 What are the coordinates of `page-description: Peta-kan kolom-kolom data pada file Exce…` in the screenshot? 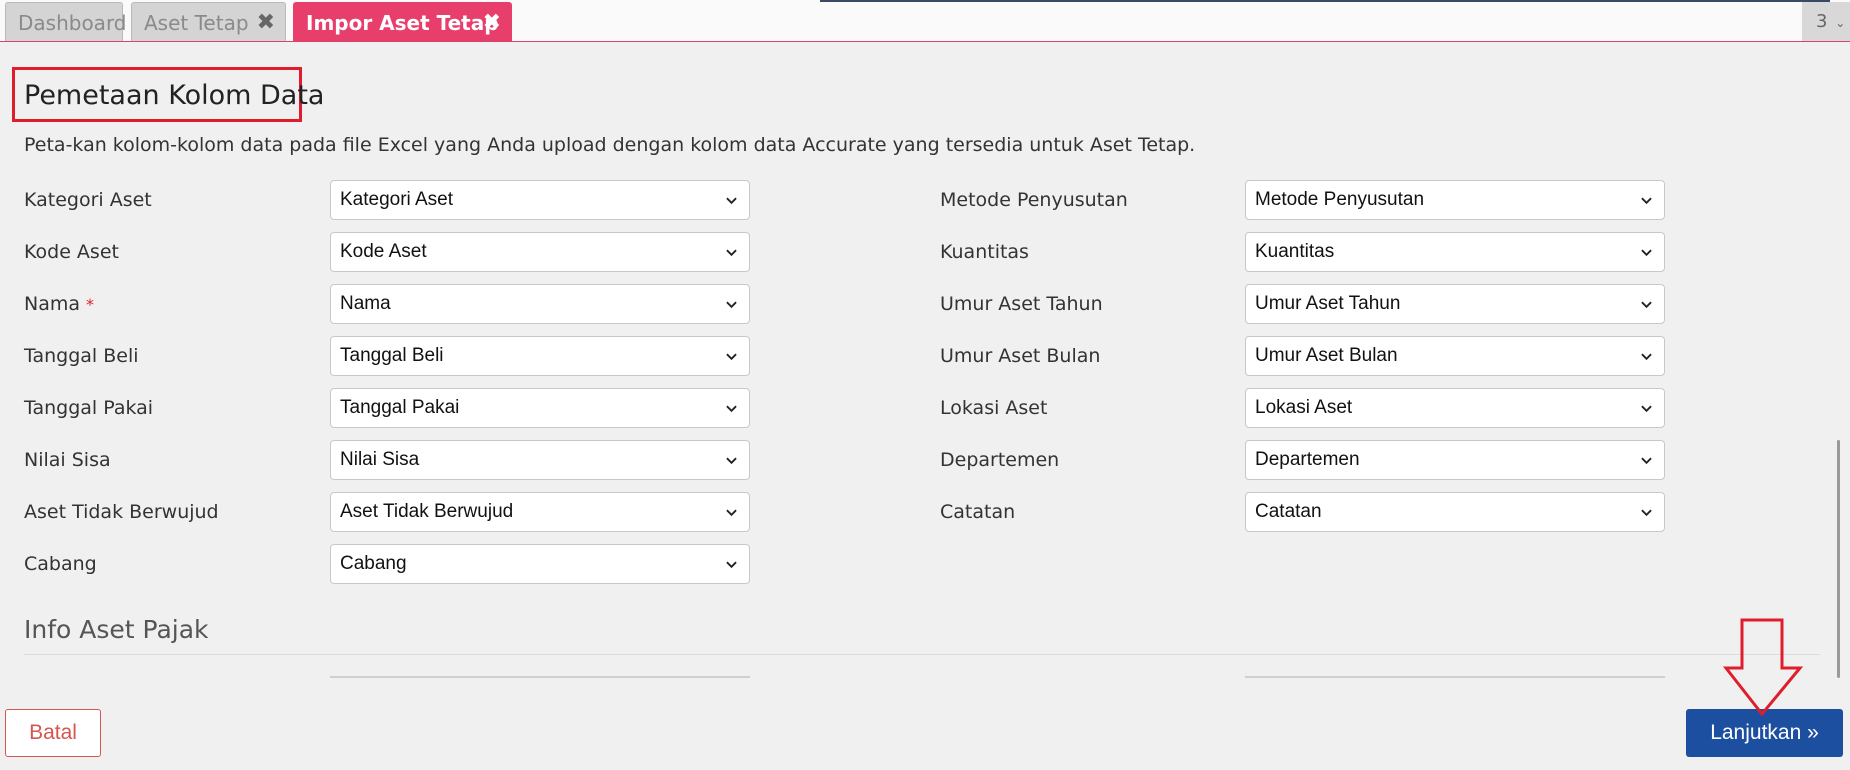 It's located at (610, 145).